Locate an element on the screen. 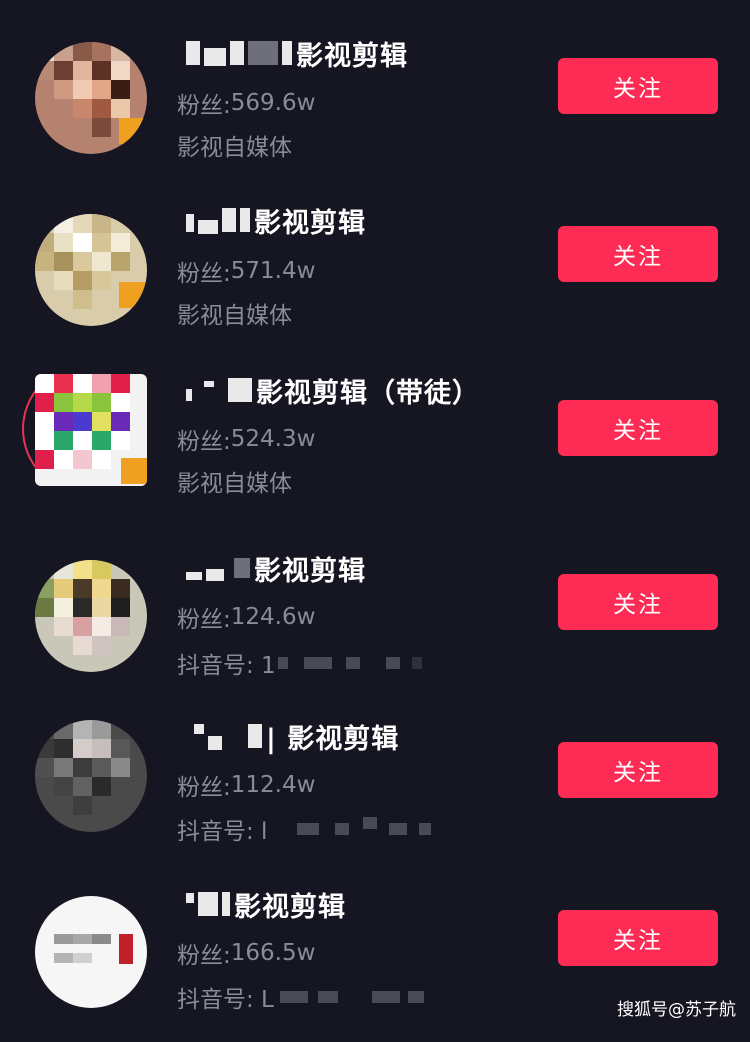 The height and width of the screenshot is (1042, 750). username-text: | 影视剪辑 is located at coordinates (333, 739).